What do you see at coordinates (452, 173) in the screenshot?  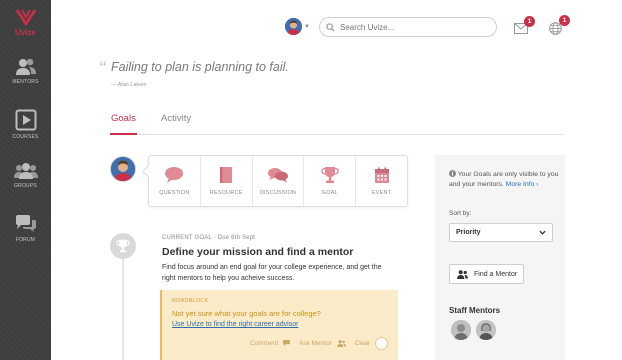 I see `info-icon` at bounding box center [452, 173].